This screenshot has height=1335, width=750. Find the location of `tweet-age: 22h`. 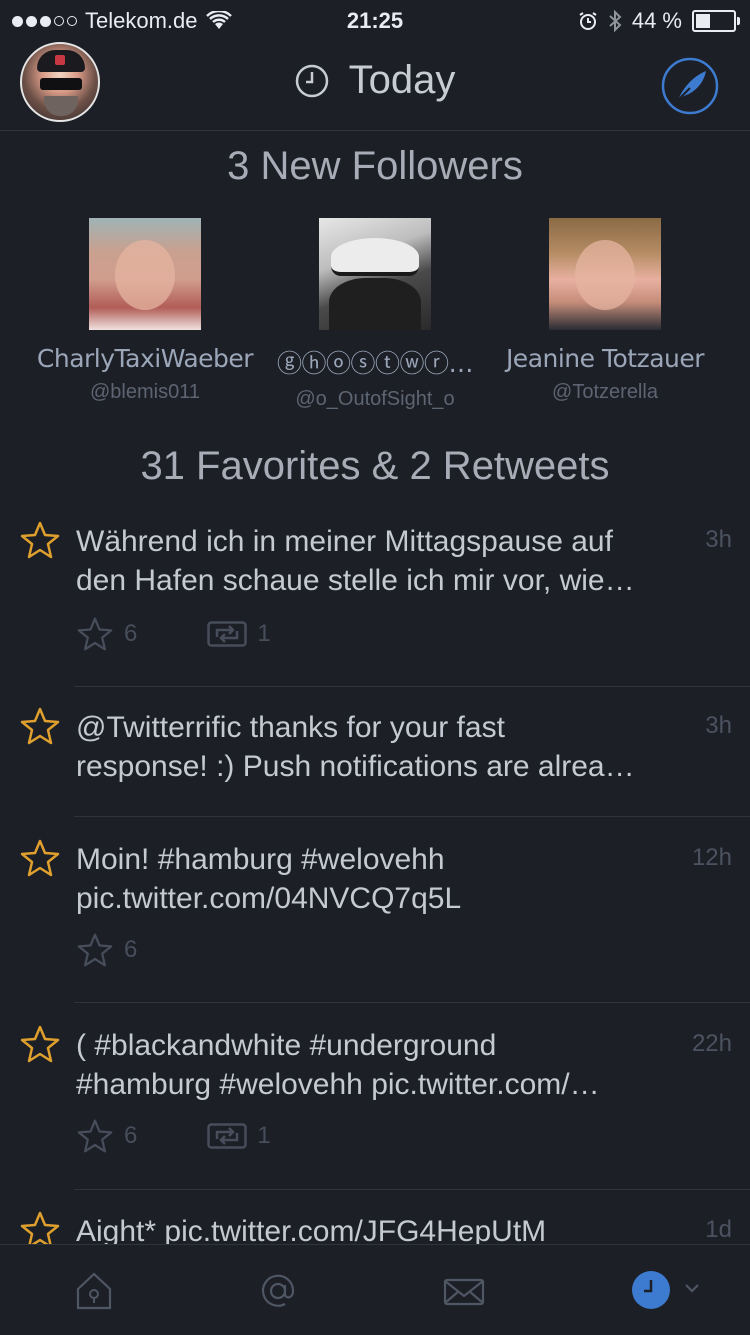

tweet-age: 22h is located at coordinates (711, 1043).